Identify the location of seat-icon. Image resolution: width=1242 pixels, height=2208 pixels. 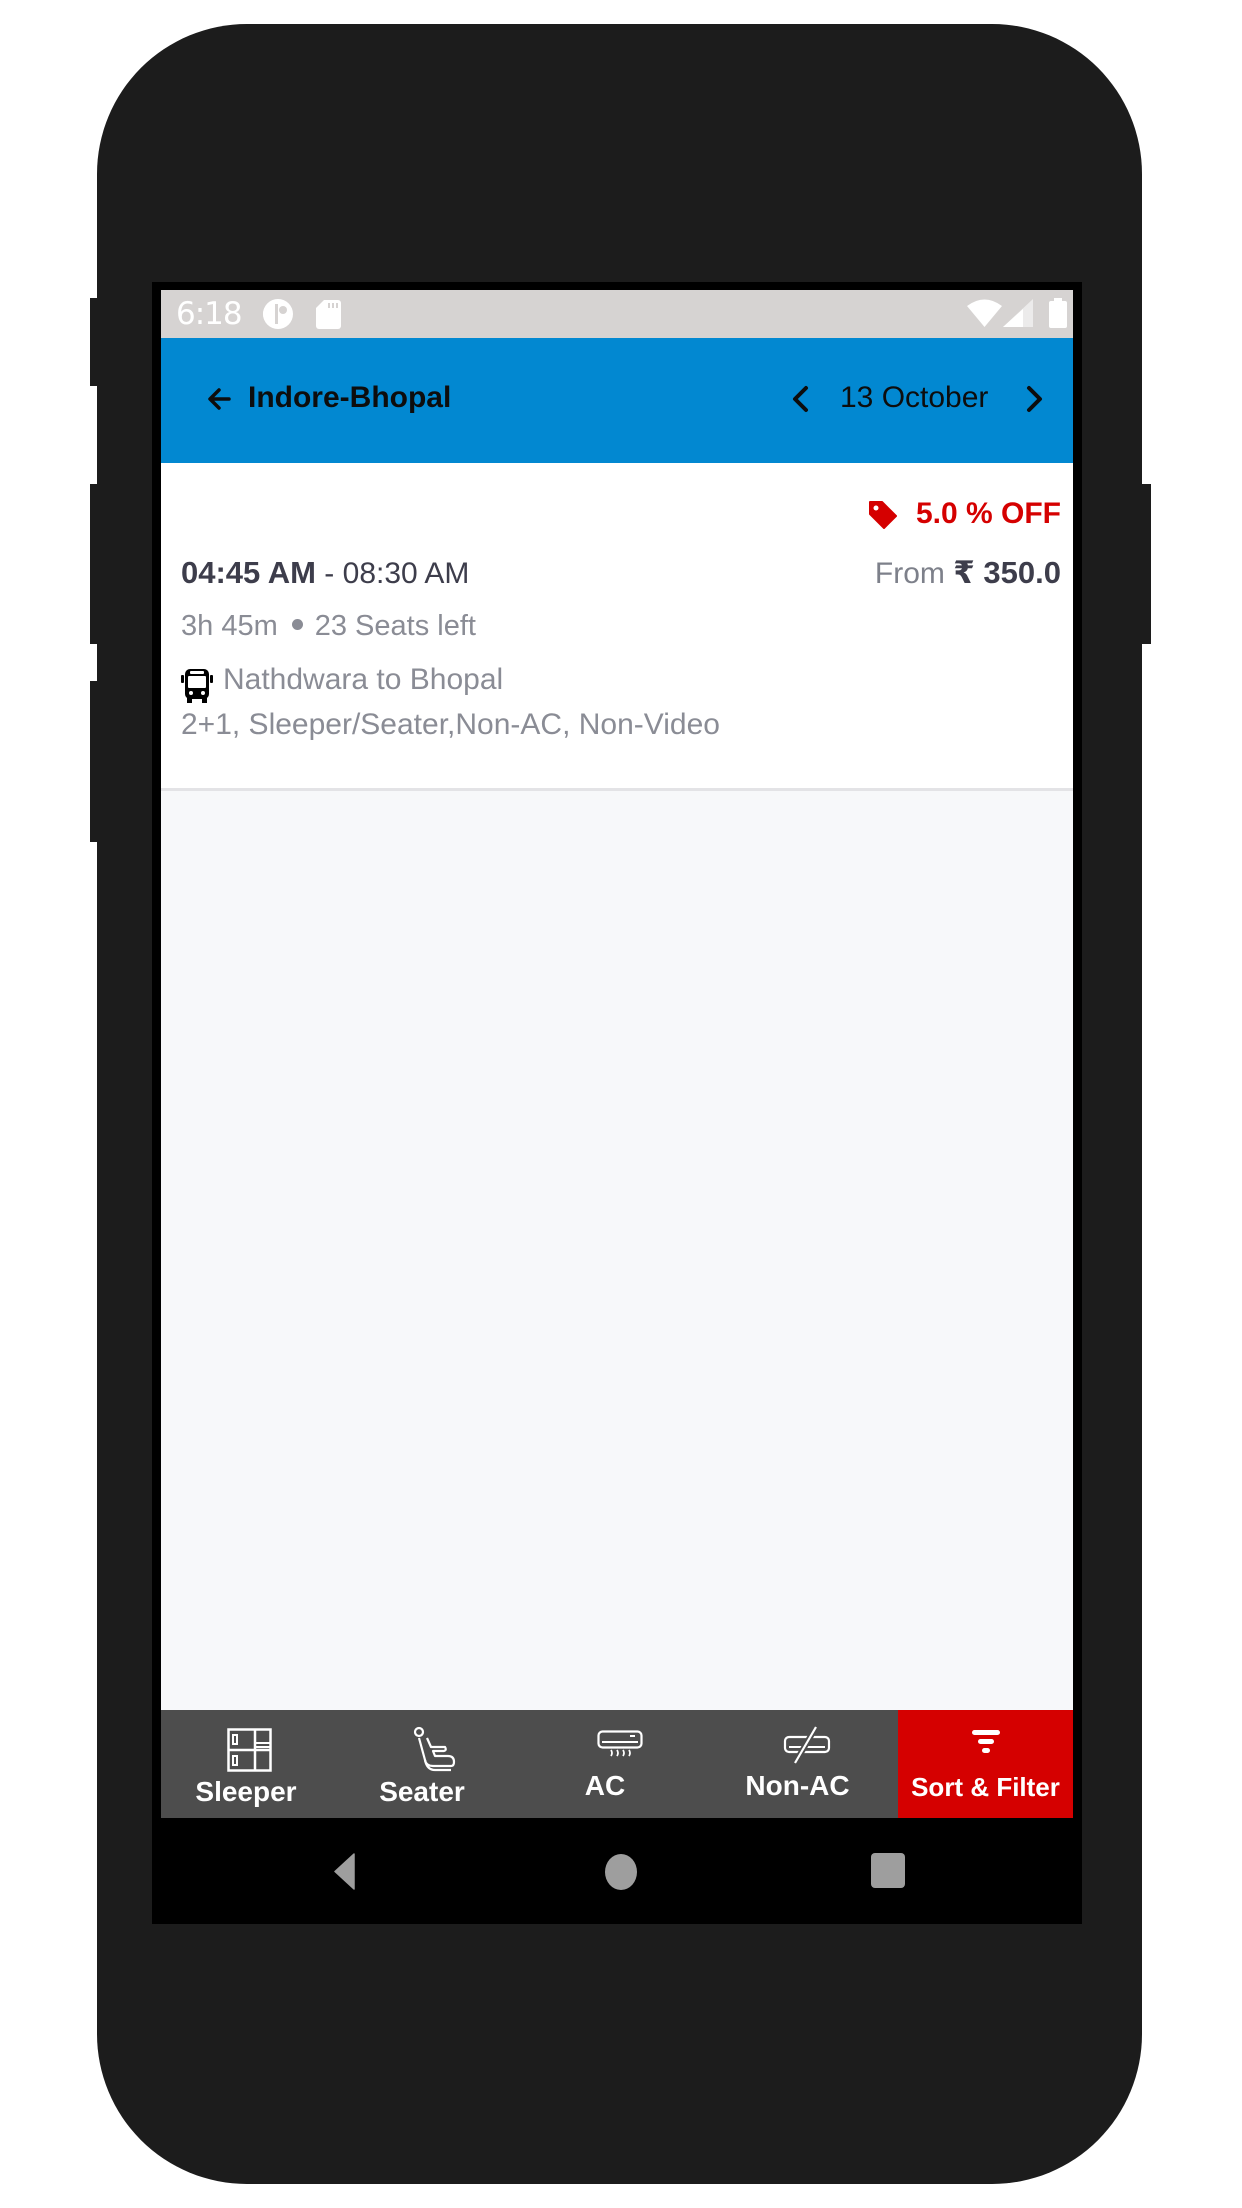
(434, 1749).